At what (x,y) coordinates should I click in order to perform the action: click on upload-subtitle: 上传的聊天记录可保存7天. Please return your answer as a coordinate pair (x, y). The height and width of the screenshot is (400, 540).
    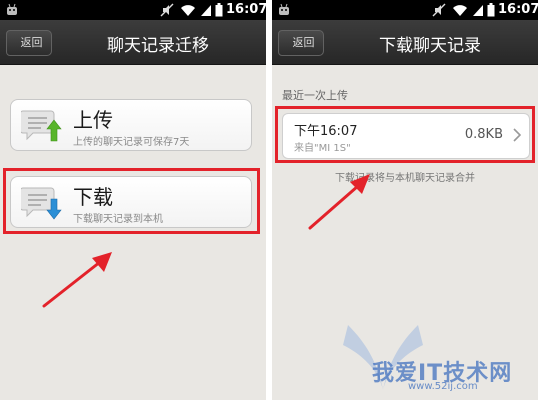
    Looking at the image, I should click on (131, 142).